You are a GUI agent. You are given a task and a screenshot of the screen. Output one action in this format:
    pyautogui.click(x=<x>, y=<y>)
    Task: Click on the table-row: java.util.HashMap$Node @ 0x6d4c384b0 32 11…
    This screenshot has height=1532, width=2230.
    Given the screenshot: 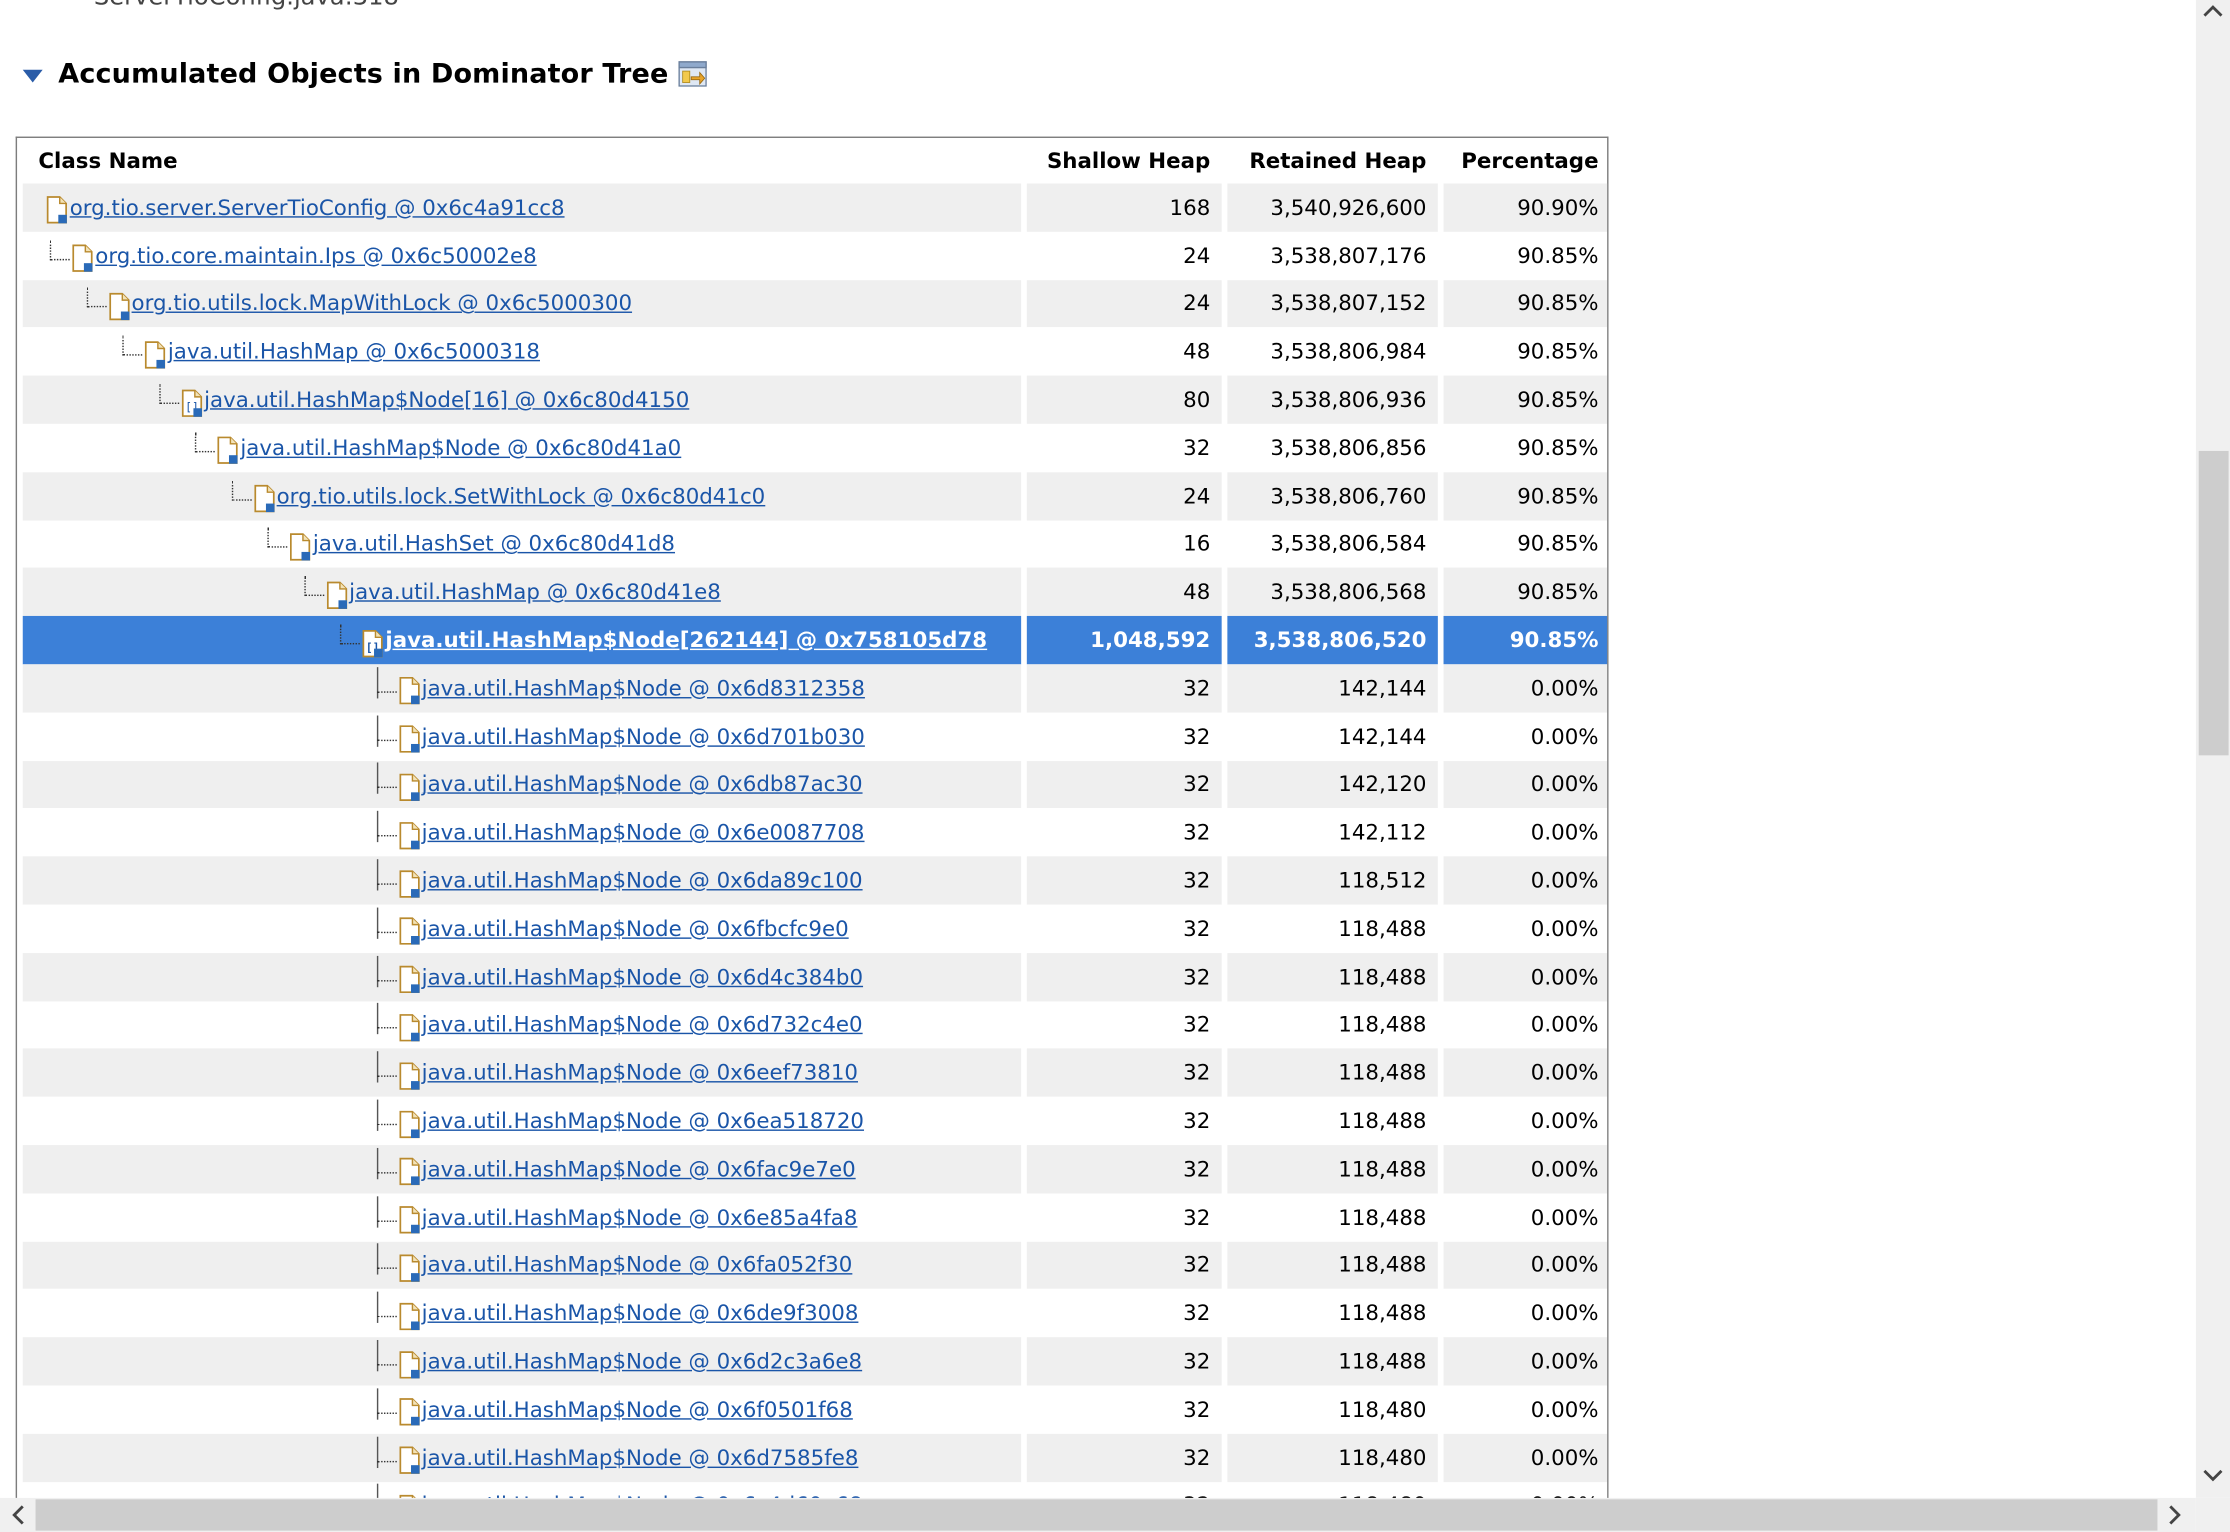 What is the action you would take?
    pyautogui.click(x=815, y=976)
    